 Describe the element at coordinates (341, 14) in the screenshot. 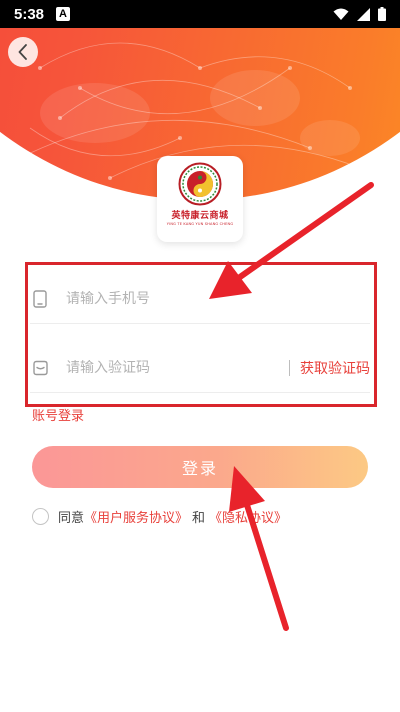

I see `wifi-icon` at that location.